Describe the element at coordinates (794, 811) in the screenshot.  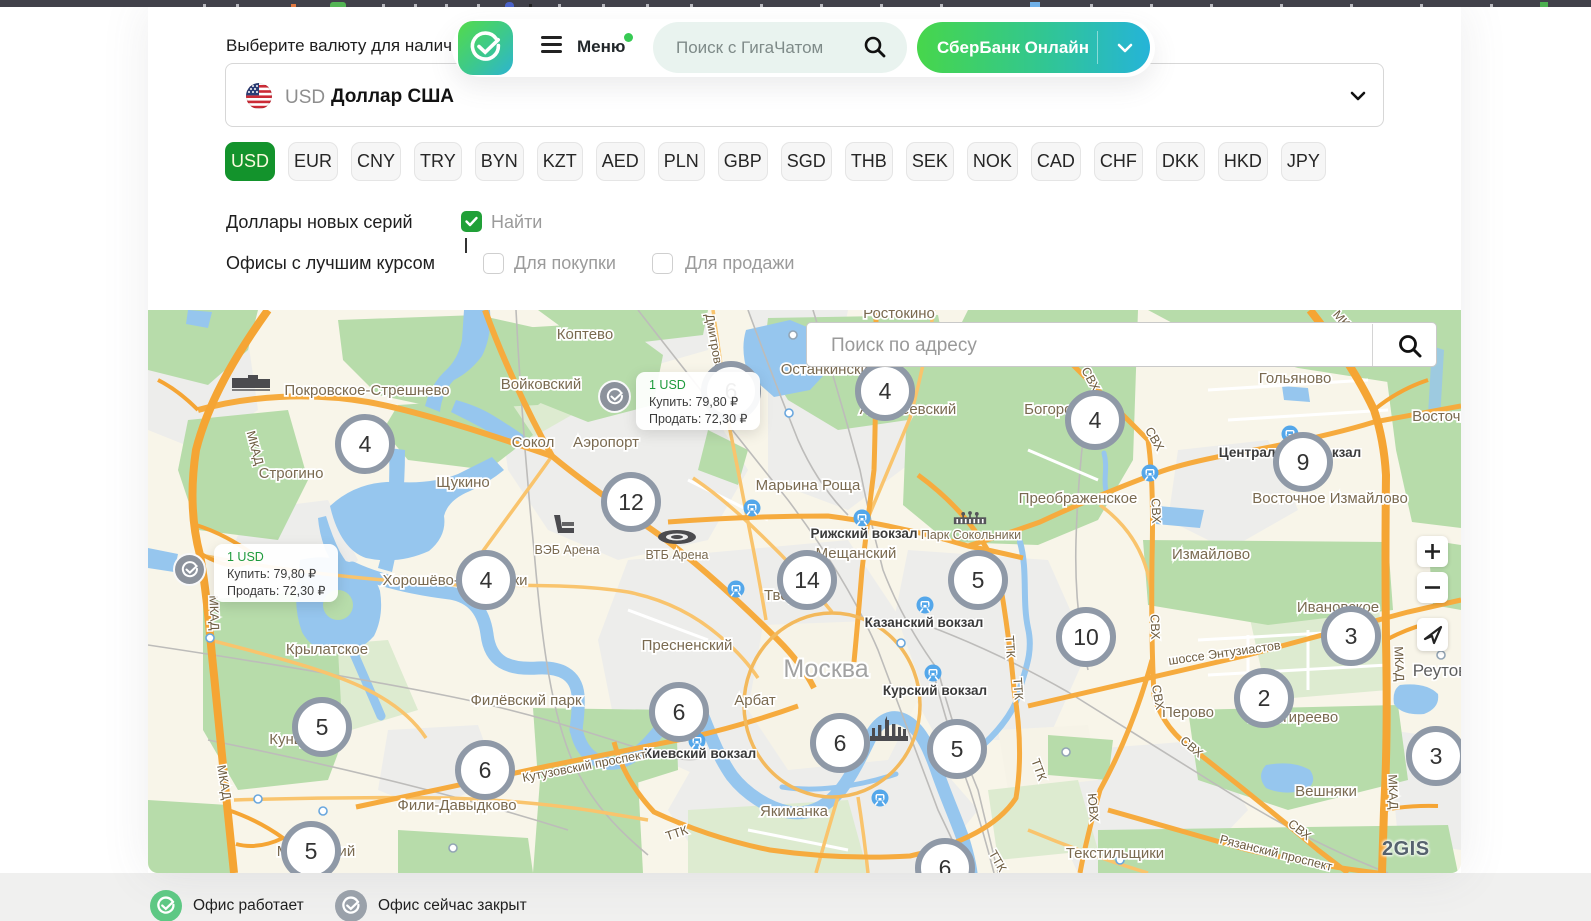
I see `svg-text: Якиманка` at that location.